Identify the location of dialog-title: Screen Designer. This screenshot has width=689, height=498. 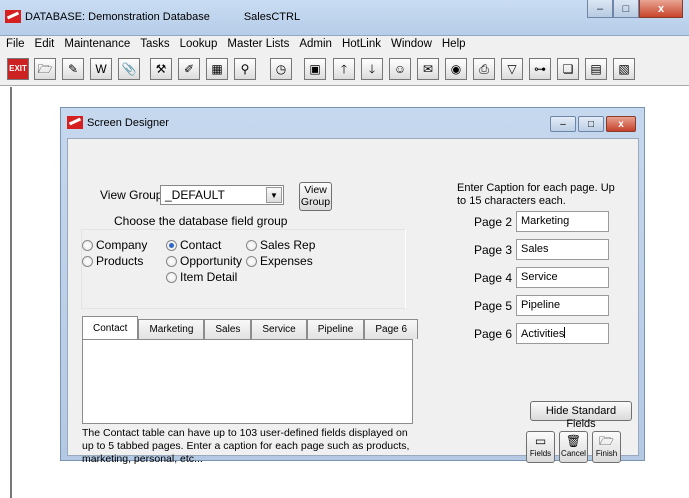
(128, 123).